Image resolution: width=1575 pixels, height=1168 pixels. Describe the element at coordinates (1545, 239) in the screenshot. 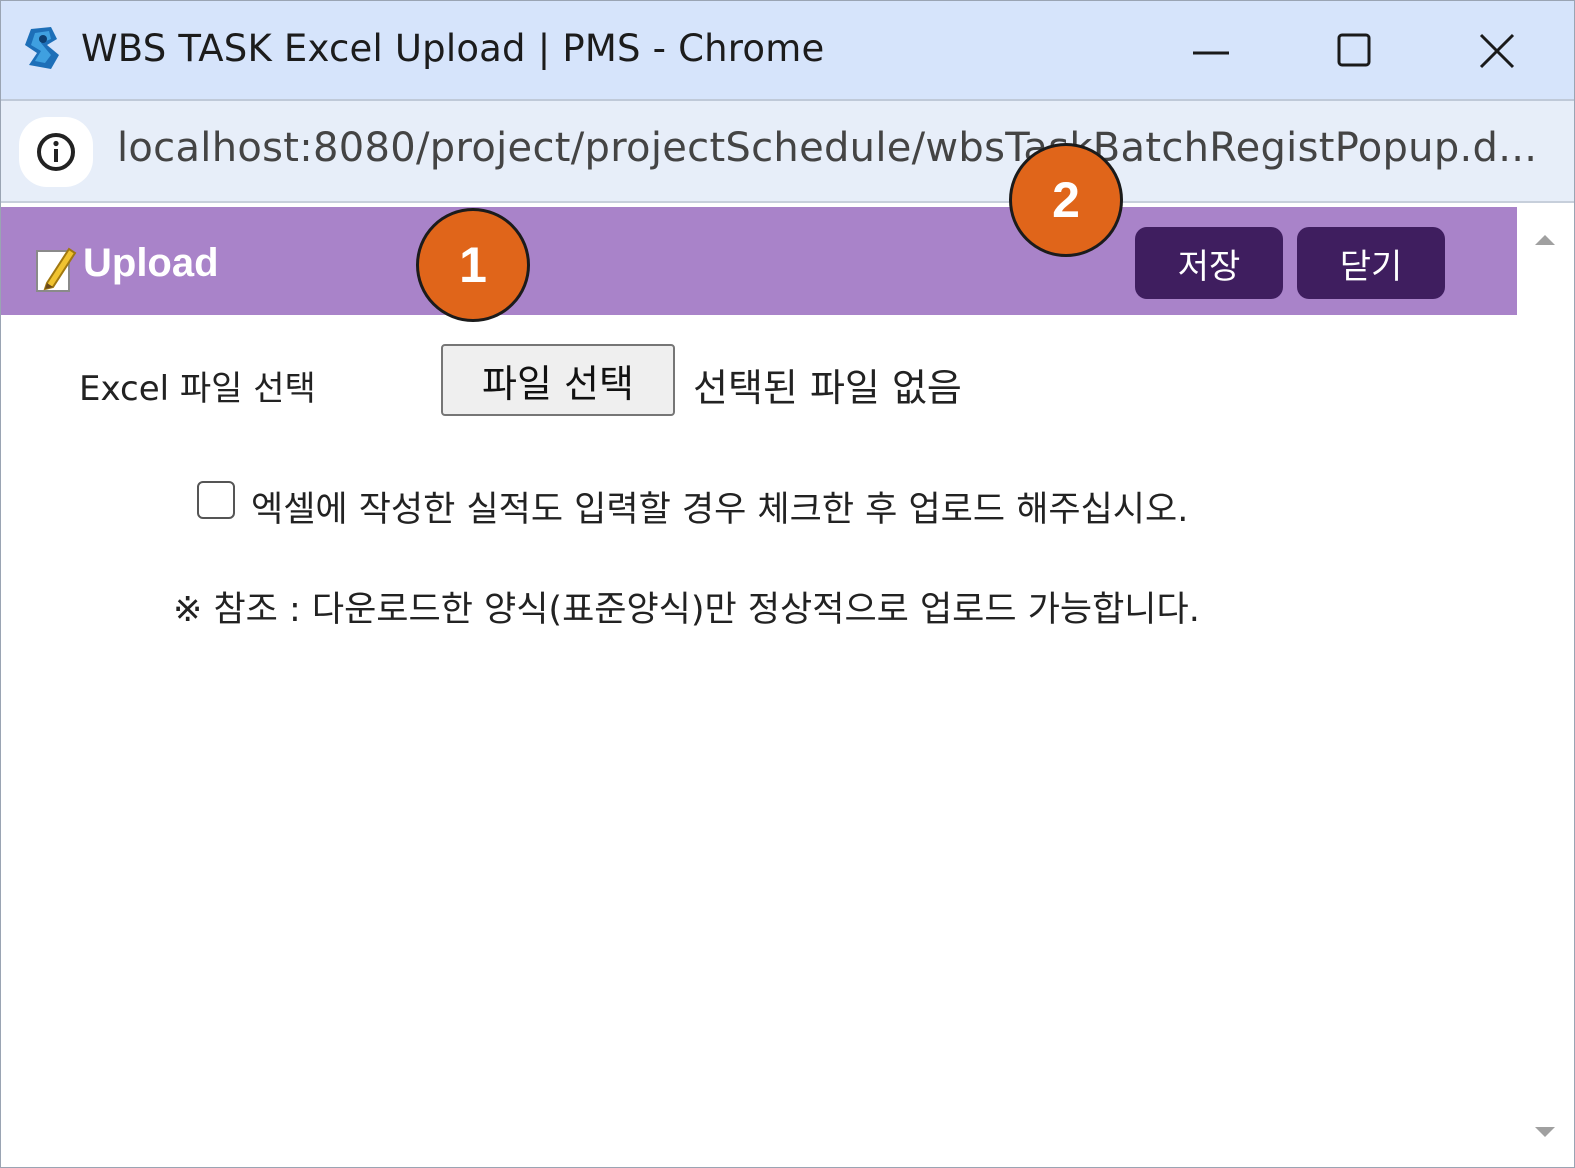

I see `scroll-up-icon` at that location.